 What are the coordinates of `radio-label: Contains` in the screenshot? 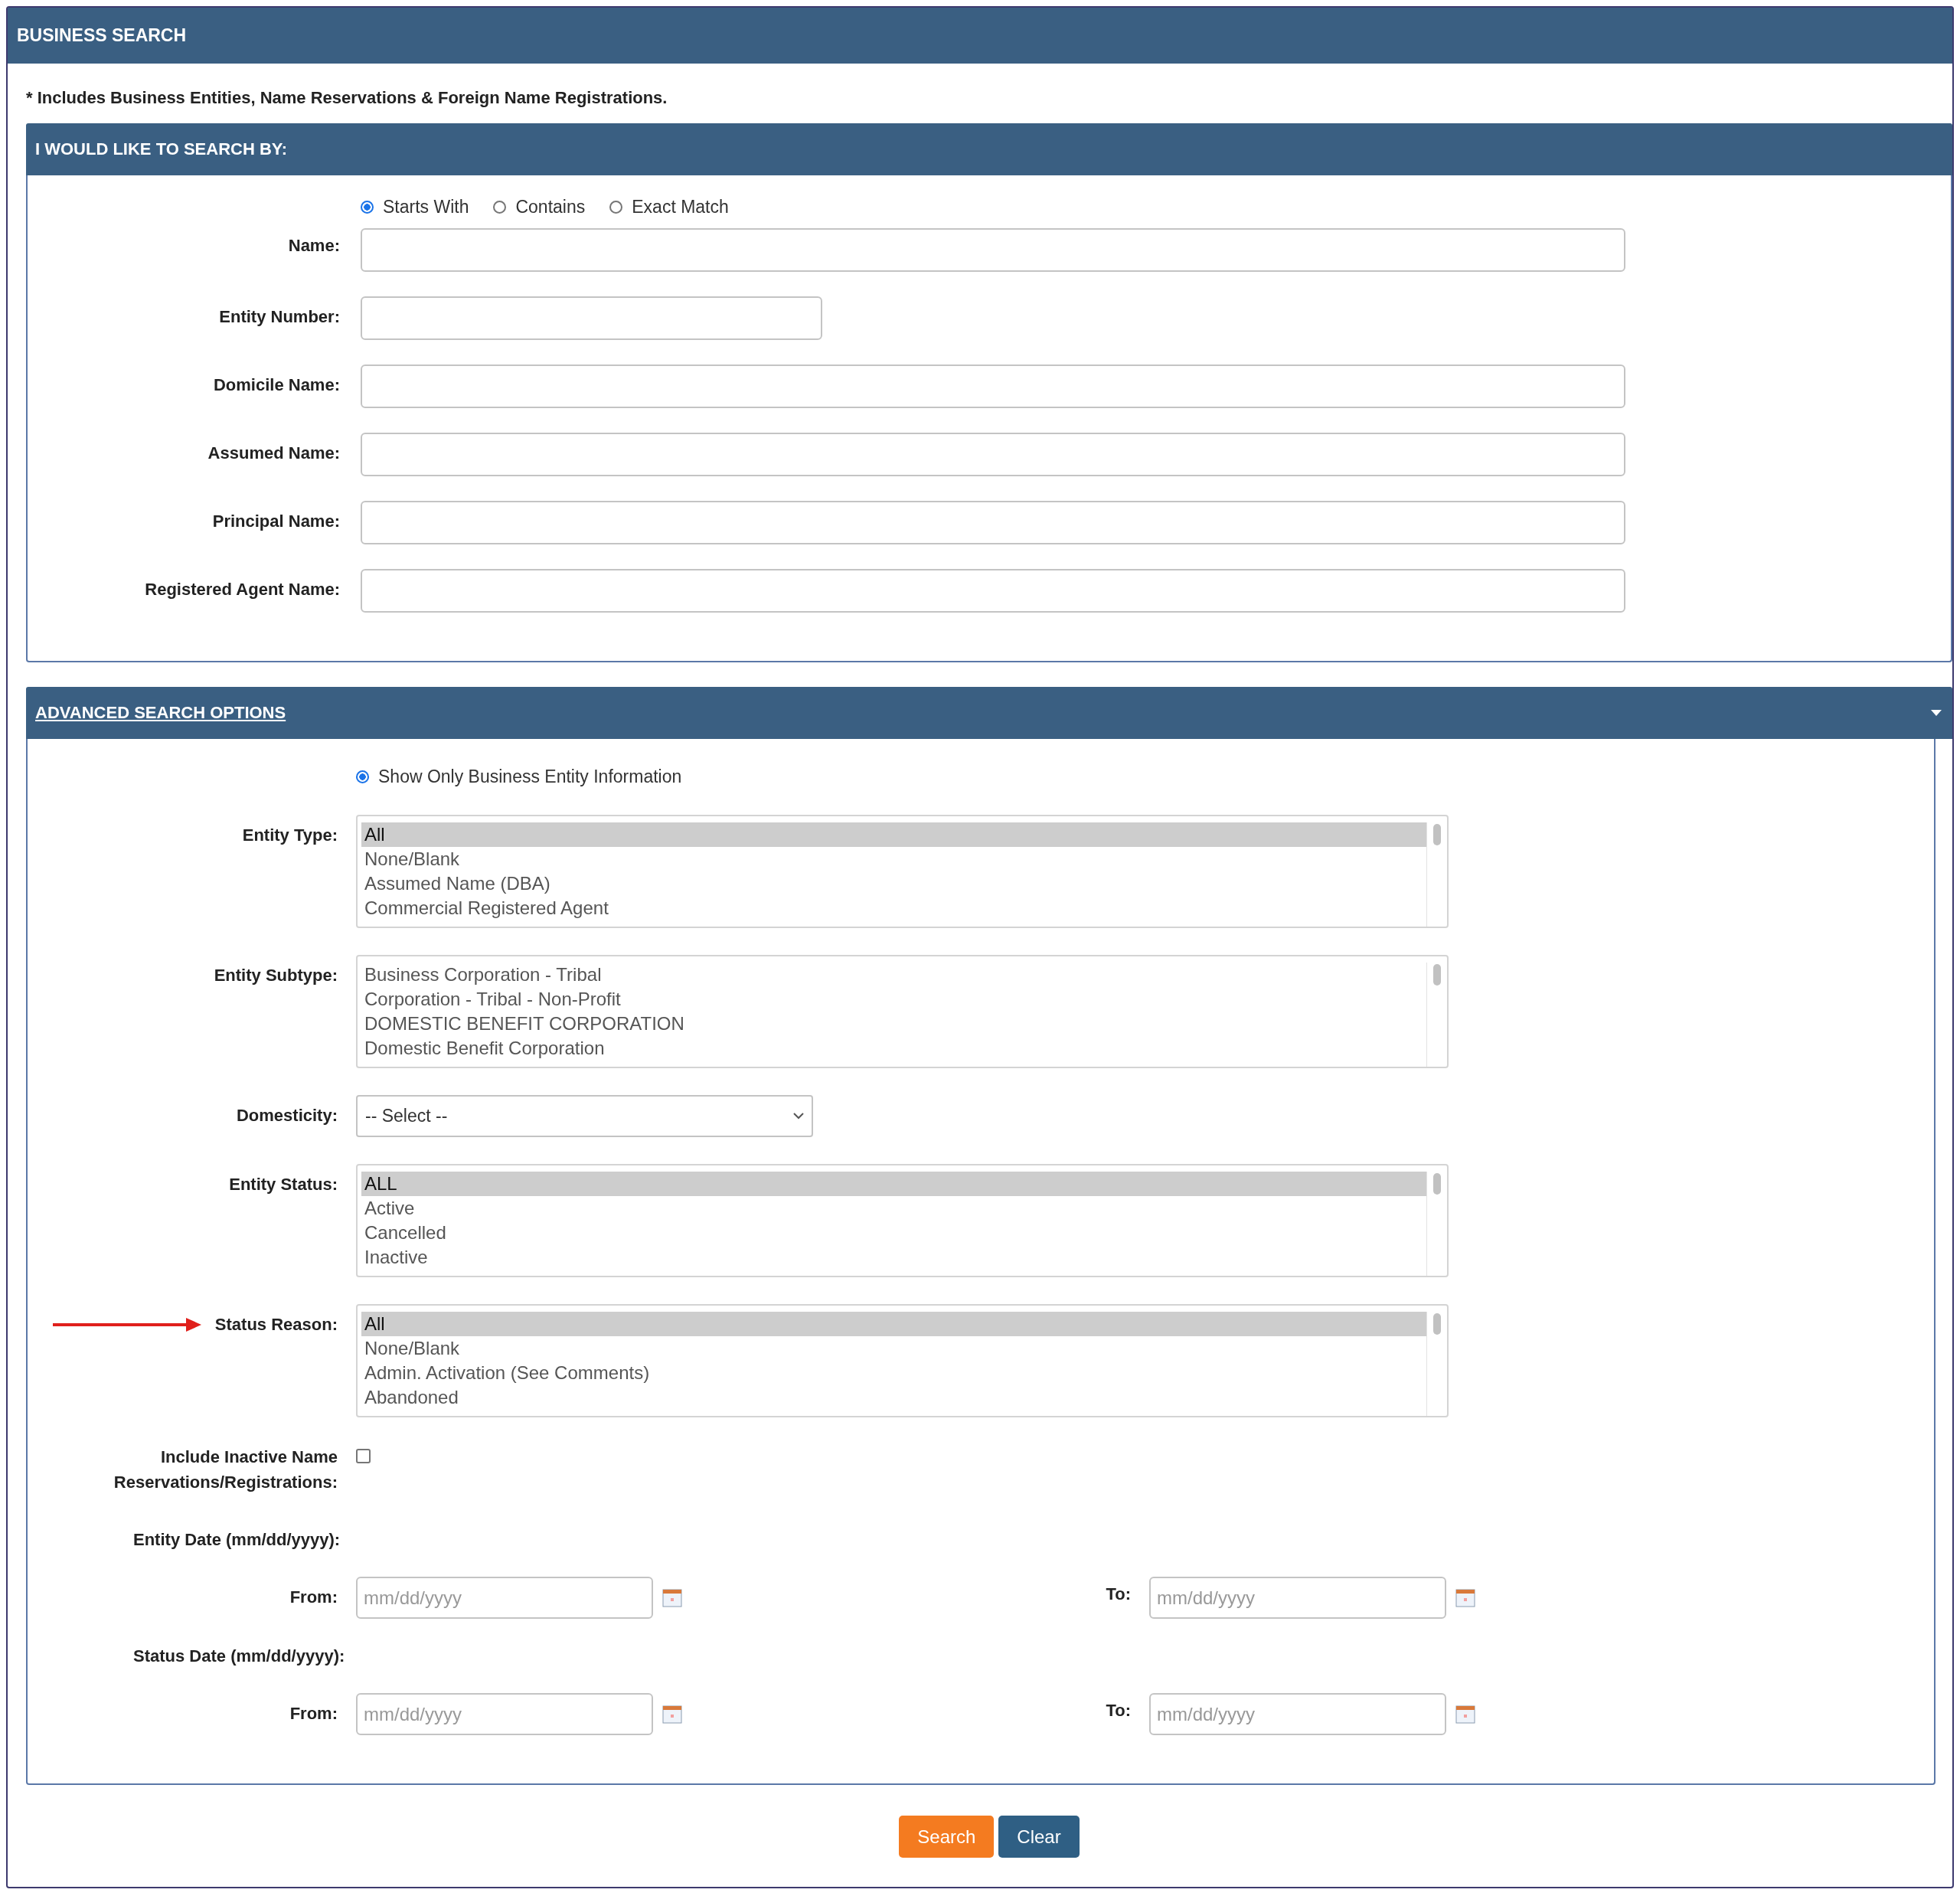 It's located at (550, 207).